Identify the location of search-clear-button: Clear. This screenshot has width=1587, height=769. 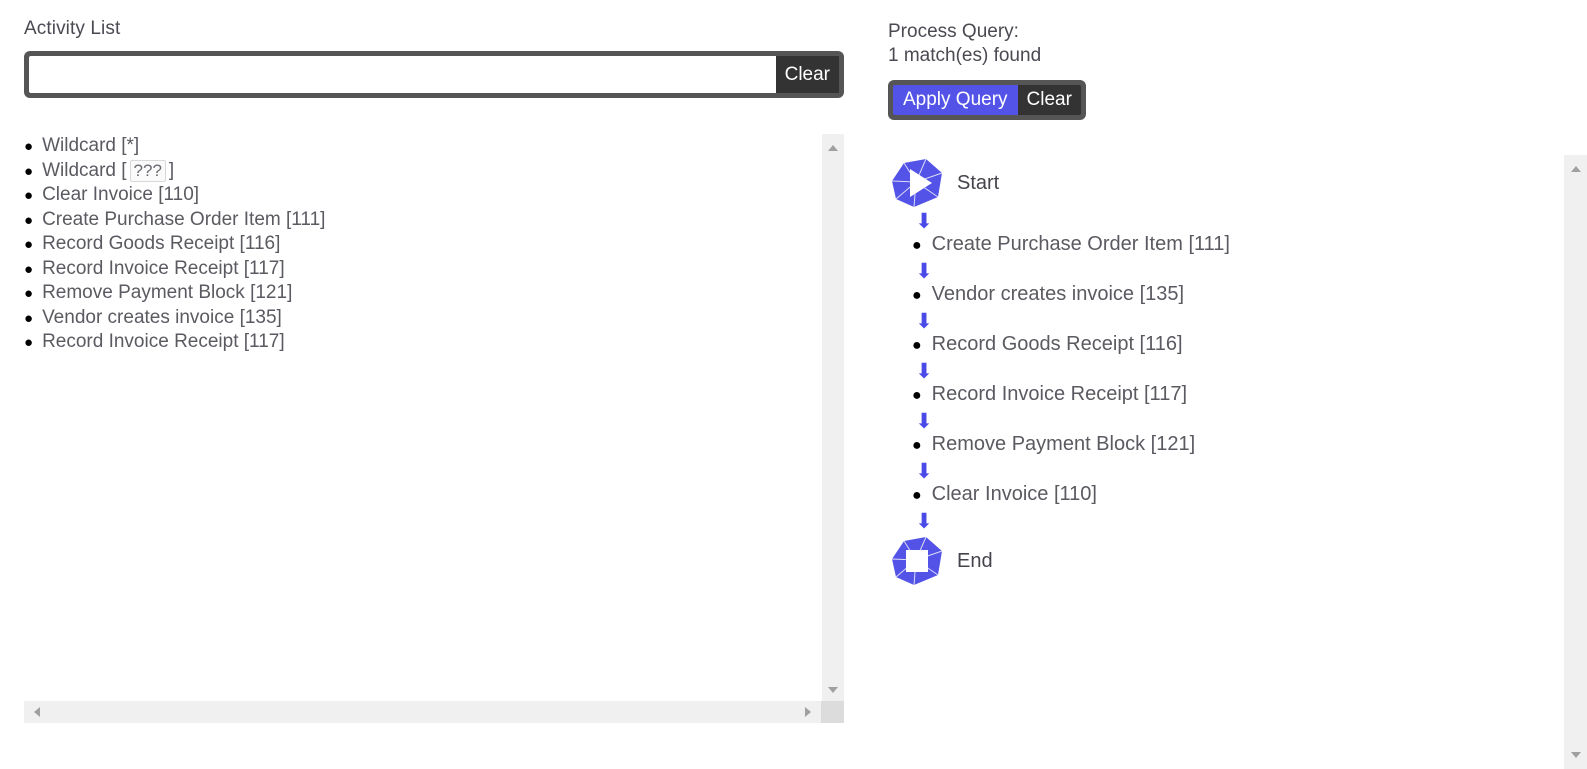
(807, 74).